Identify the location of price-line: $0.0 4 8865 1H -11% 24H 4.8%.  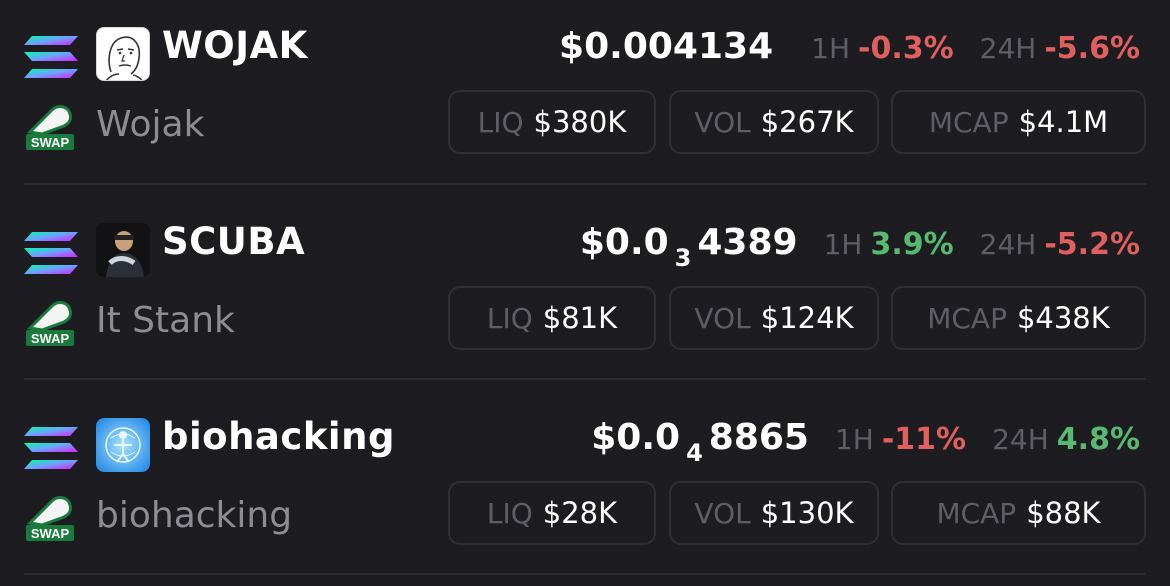
(865, 442).